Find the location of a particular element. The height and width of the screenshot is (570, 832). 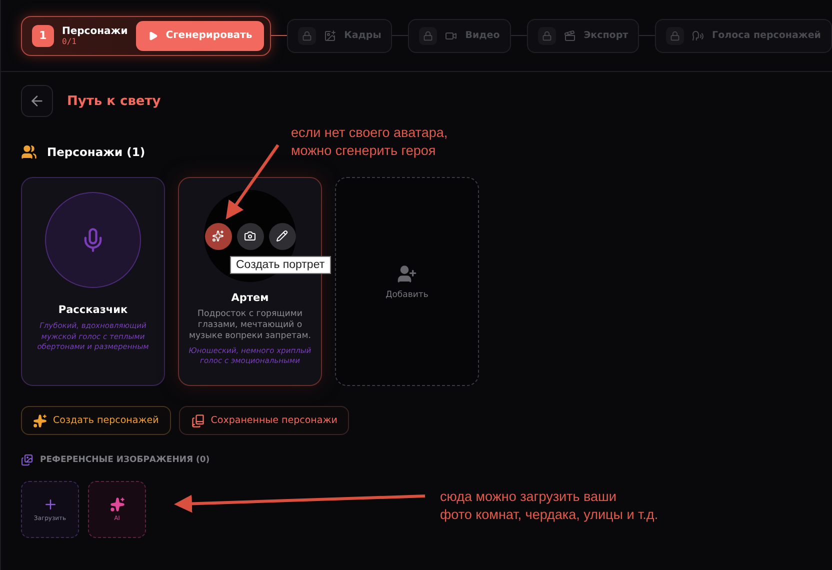

pencil-icon is located at coordinates (282, 236).